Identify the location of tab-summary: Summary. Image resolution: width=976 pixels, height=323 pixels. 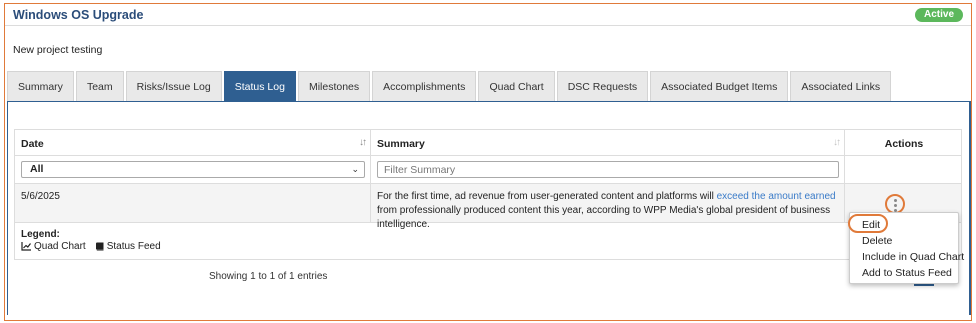
(40, 86).